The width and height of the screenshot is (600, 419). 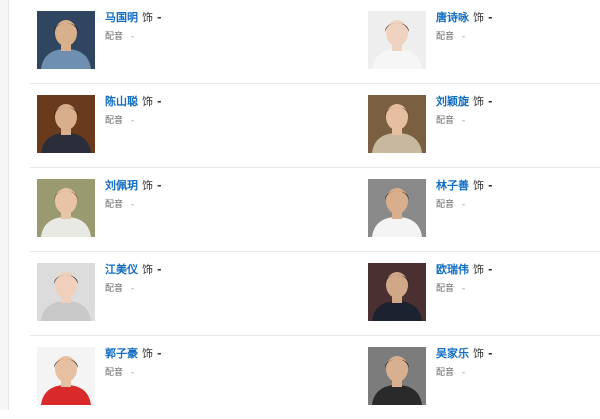 I want to click on actor-name-link: 陈山聪, so click(x=121, y=101).